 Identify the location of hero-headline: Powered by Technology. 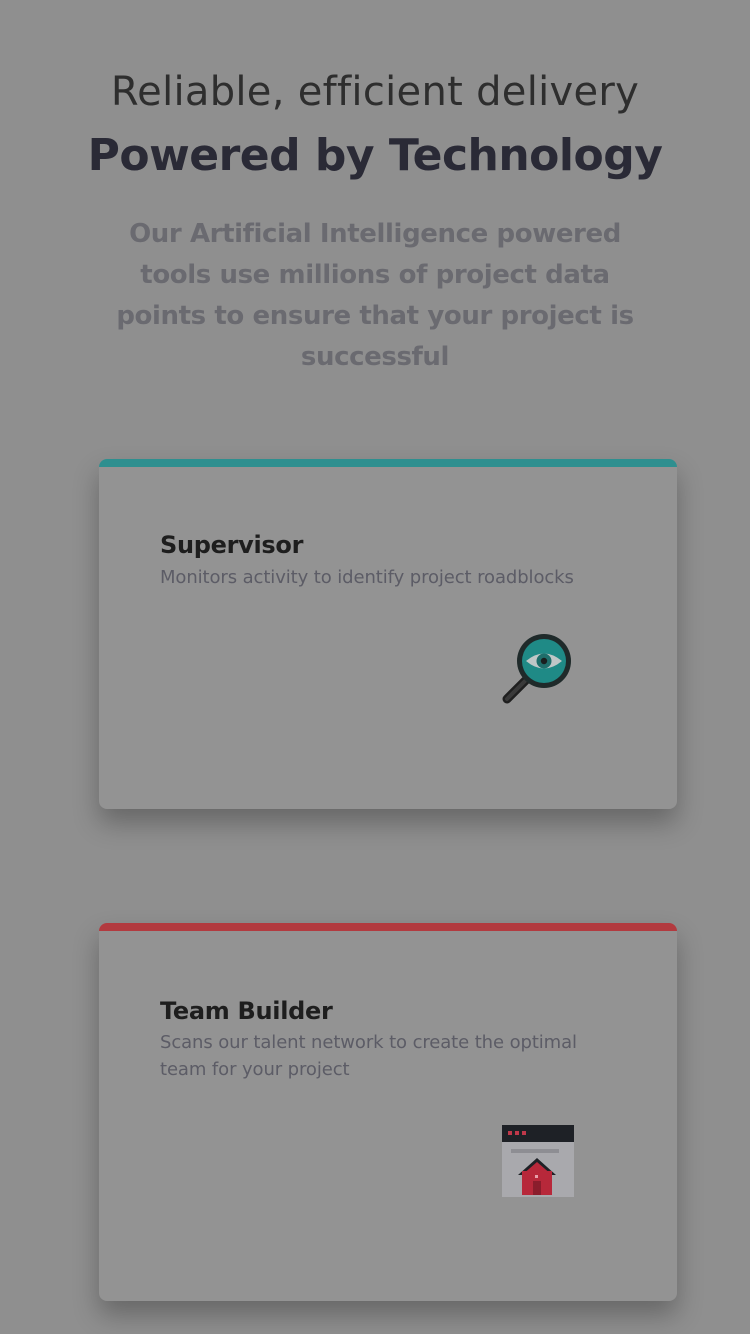
(375, 155).